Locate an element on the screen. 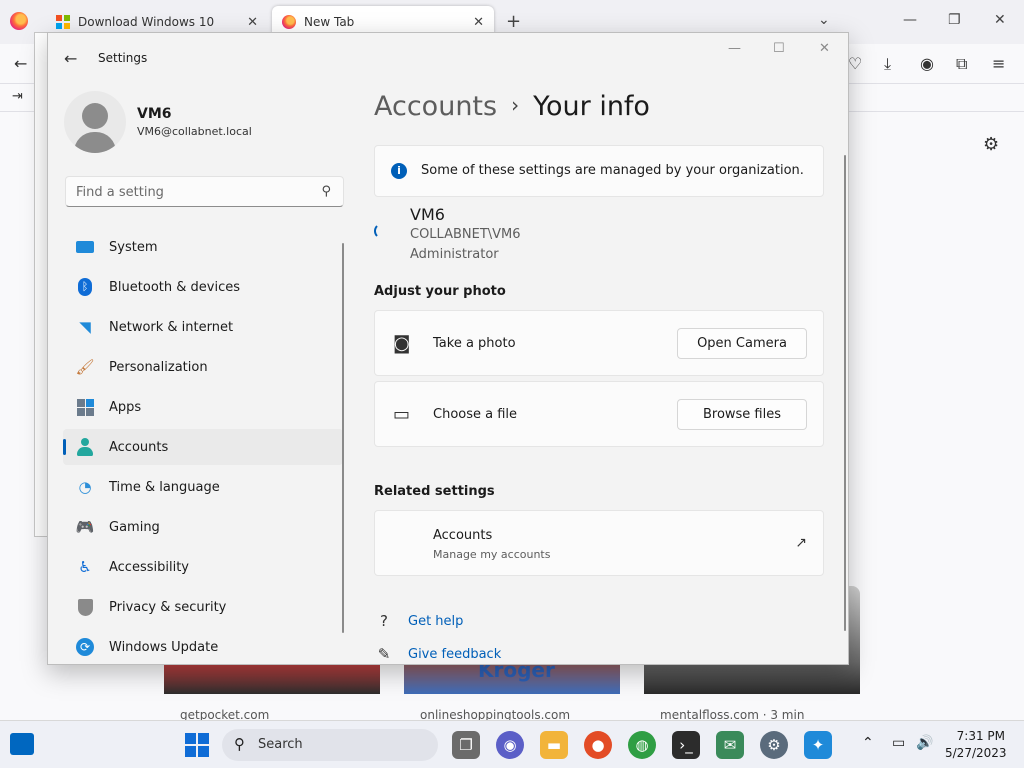 This screenshot has height=768, width=1024. clock-date: 5/27/2023 is located at coordinates (976, 753).